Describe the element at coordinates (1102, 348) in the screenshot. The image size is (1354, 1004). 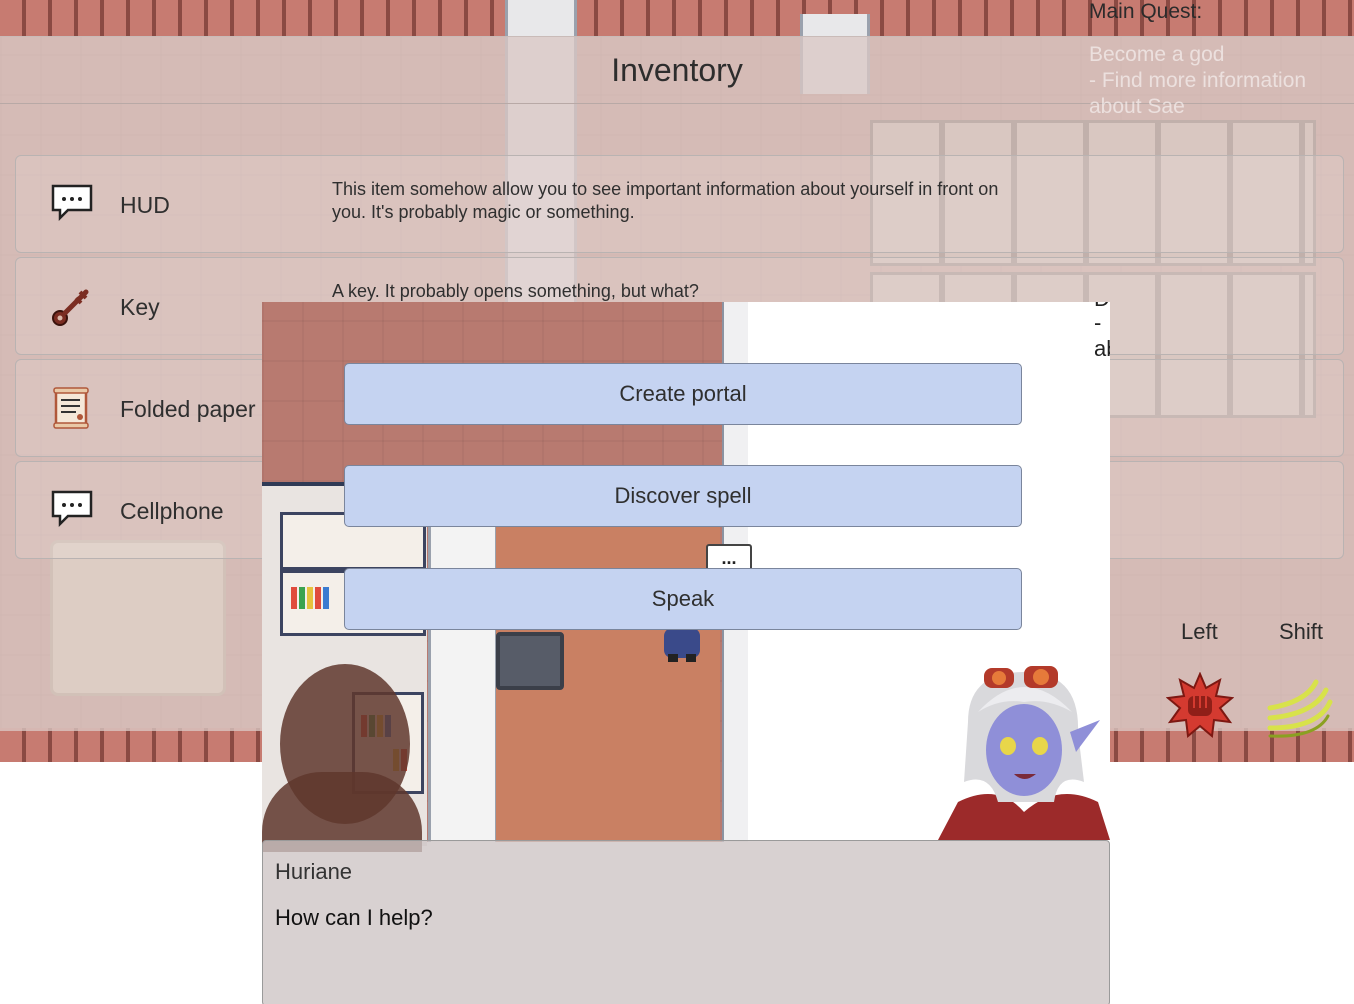
I see `quest-fragment: ab` at that location.